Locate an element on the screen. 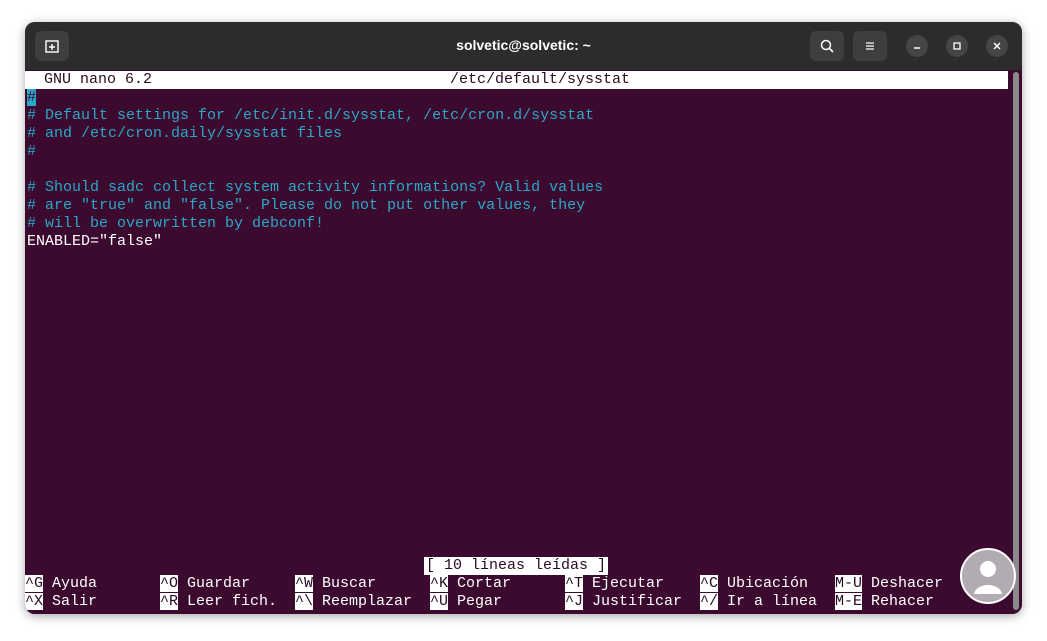  shortcut-key: ^\ is located at coordinates (304, 601).